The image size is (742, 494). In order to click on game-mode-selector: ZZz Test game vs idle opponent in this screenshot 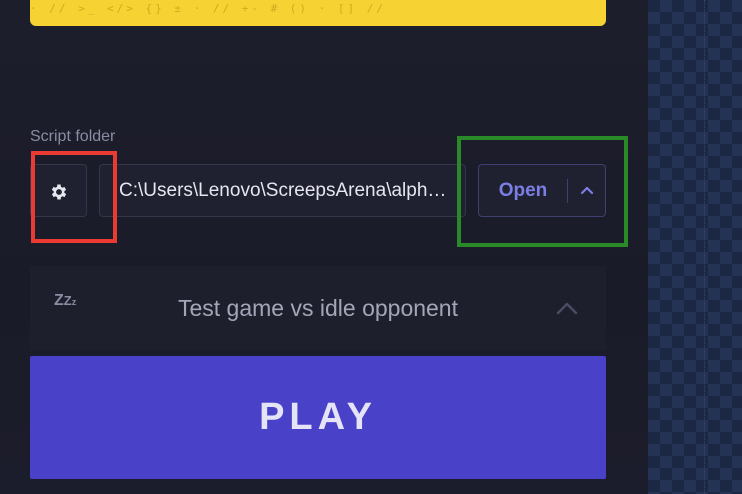, I will do `click(318, 308)`.